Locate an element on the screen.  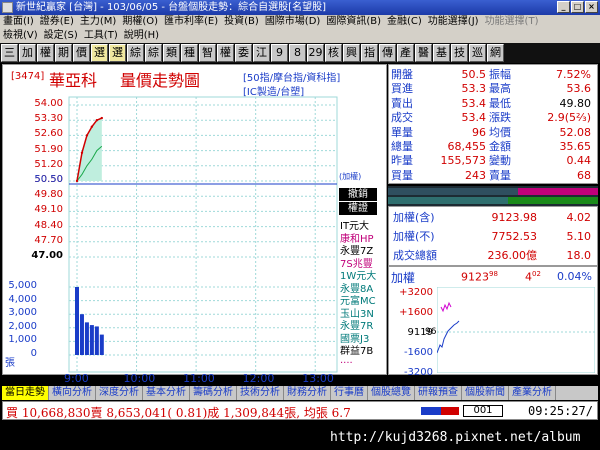
mini-index-line is located at coordinates (448, 337).